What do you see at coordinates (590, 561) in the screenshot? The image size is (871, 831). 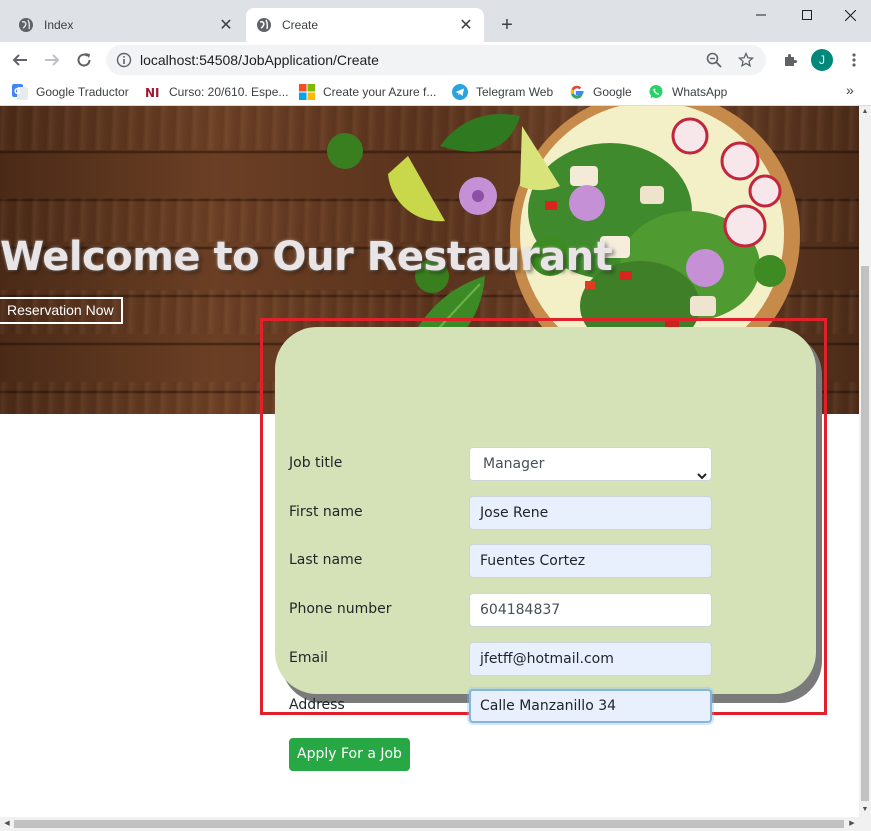 I see `last-name-input: Fuentes Cortez` at bounding box center [590, 561].